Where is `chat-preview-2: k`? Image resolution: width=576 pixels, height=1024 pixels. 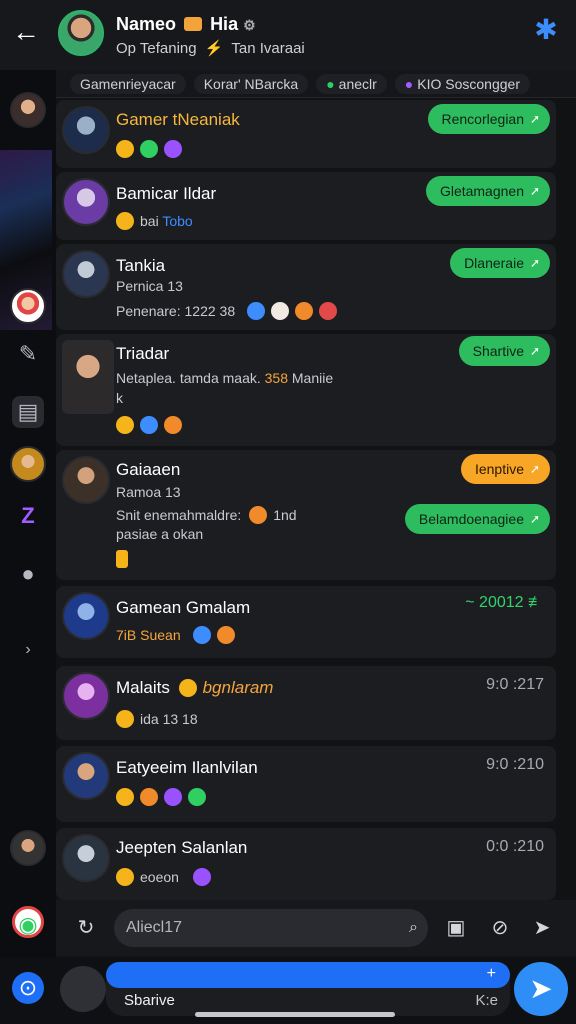
chat-preview-2: k is located at coordinates (119, 398).